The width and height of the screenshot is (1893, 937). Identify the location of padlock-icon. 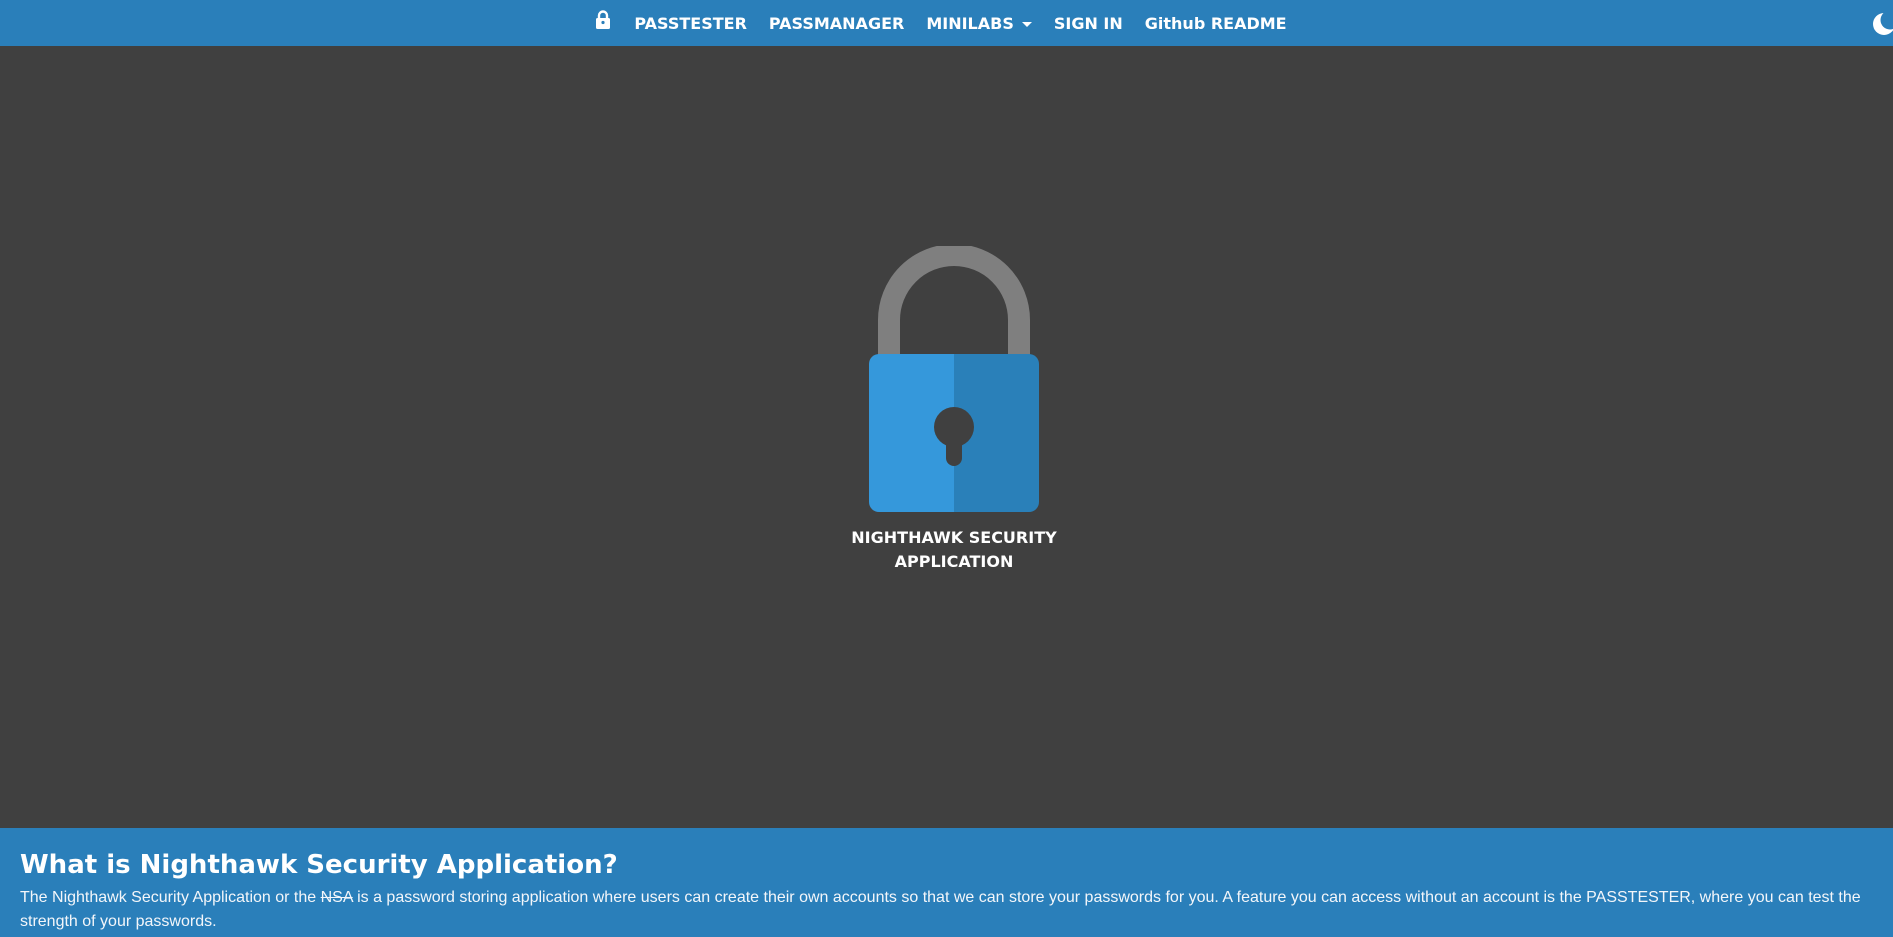
(954, 381).